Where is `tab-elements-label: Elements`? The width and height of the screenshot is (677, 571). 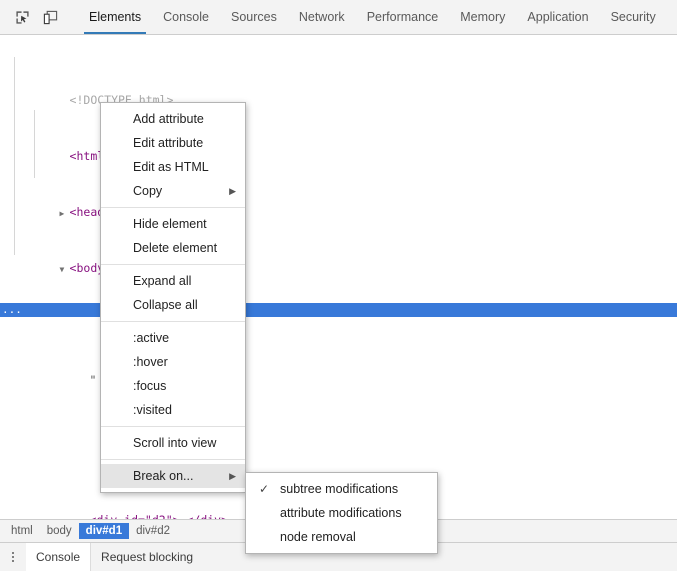 tab-elements-label: Elements is located at coordinates (115, 17).